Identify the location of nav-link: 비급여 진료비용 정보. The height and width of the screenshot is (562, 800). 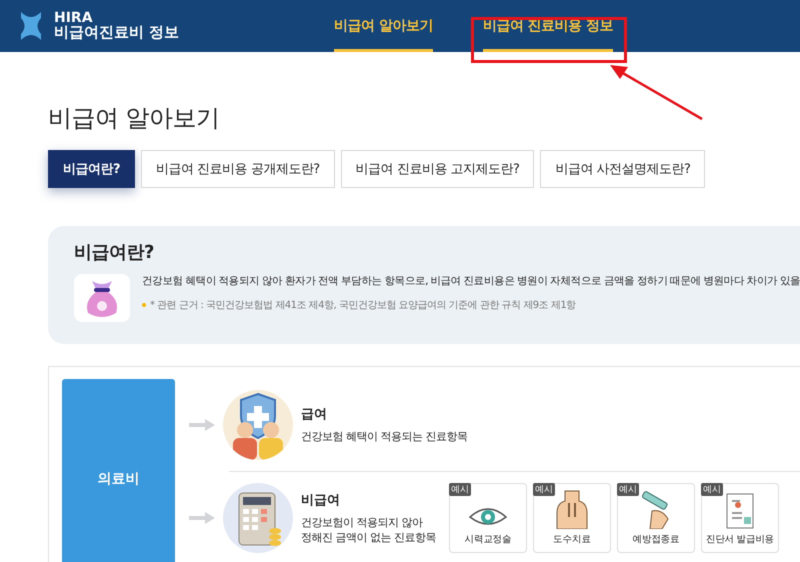
(548, 26).